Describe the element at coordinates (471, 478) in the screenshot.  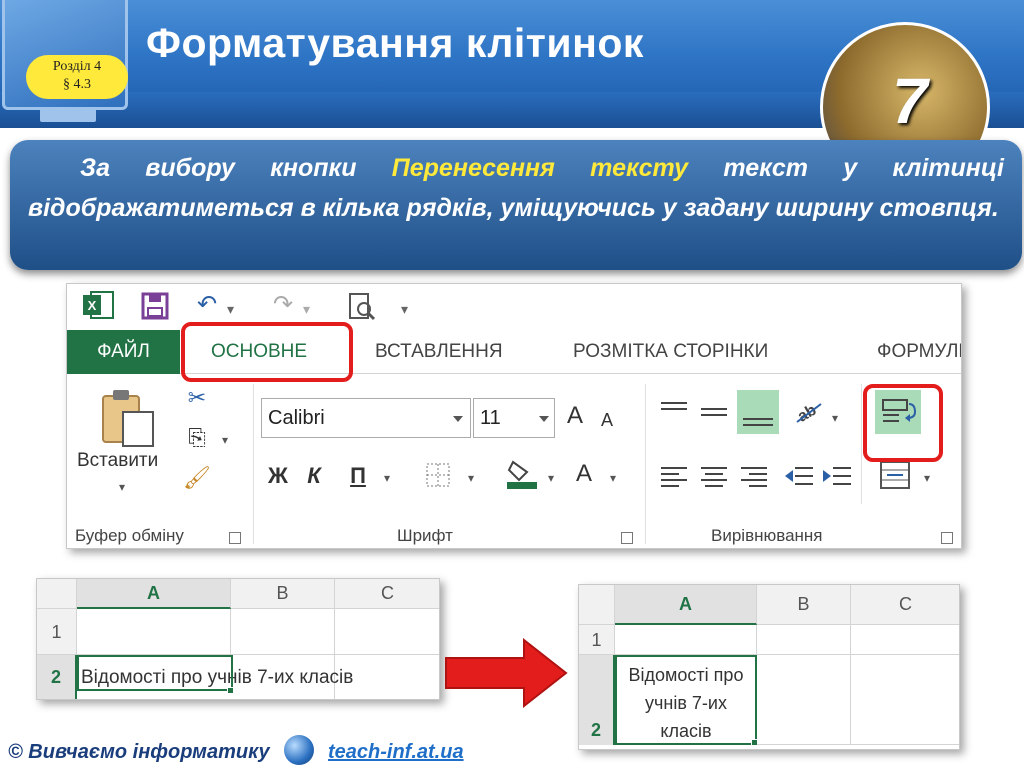
I see `borders-dropdown-icon: ▾` at that location.